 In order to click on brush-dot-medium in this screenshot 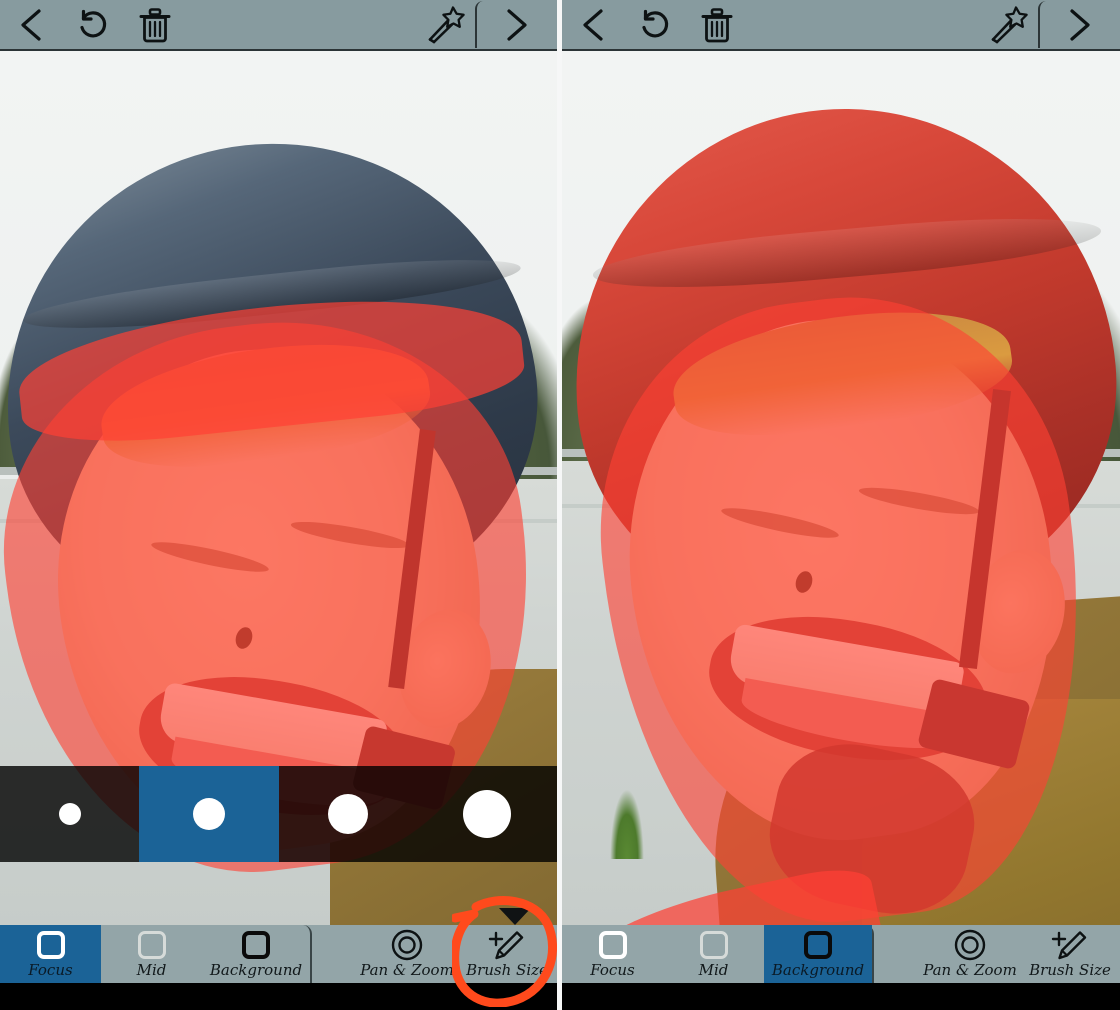, I will do `click(208, 814)`.